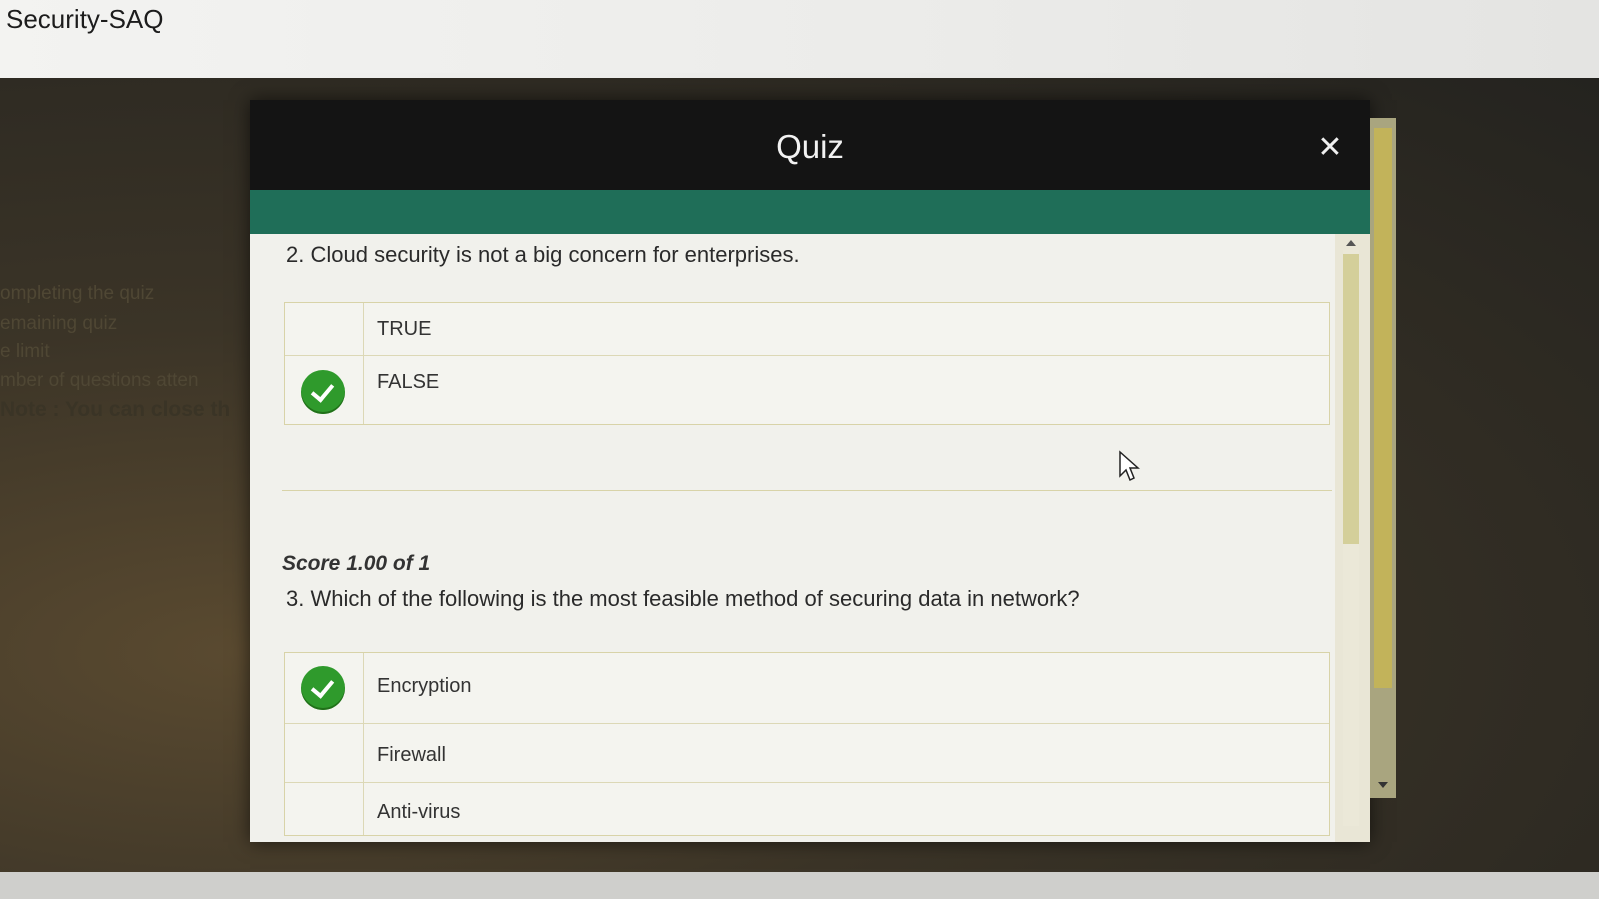 The image size is (1599, 899). I want to click on inner-scrollbar, so click(1352, 538).